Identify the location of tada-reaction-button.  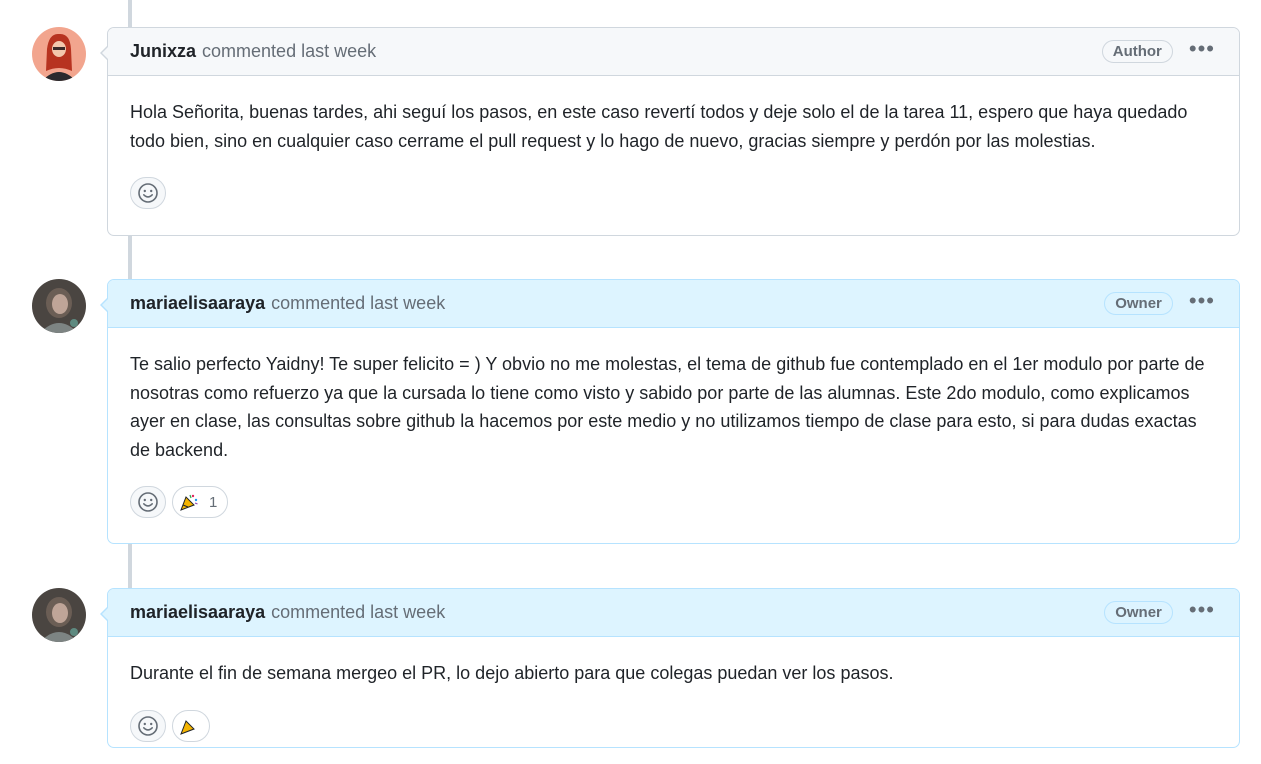
(191, 725).